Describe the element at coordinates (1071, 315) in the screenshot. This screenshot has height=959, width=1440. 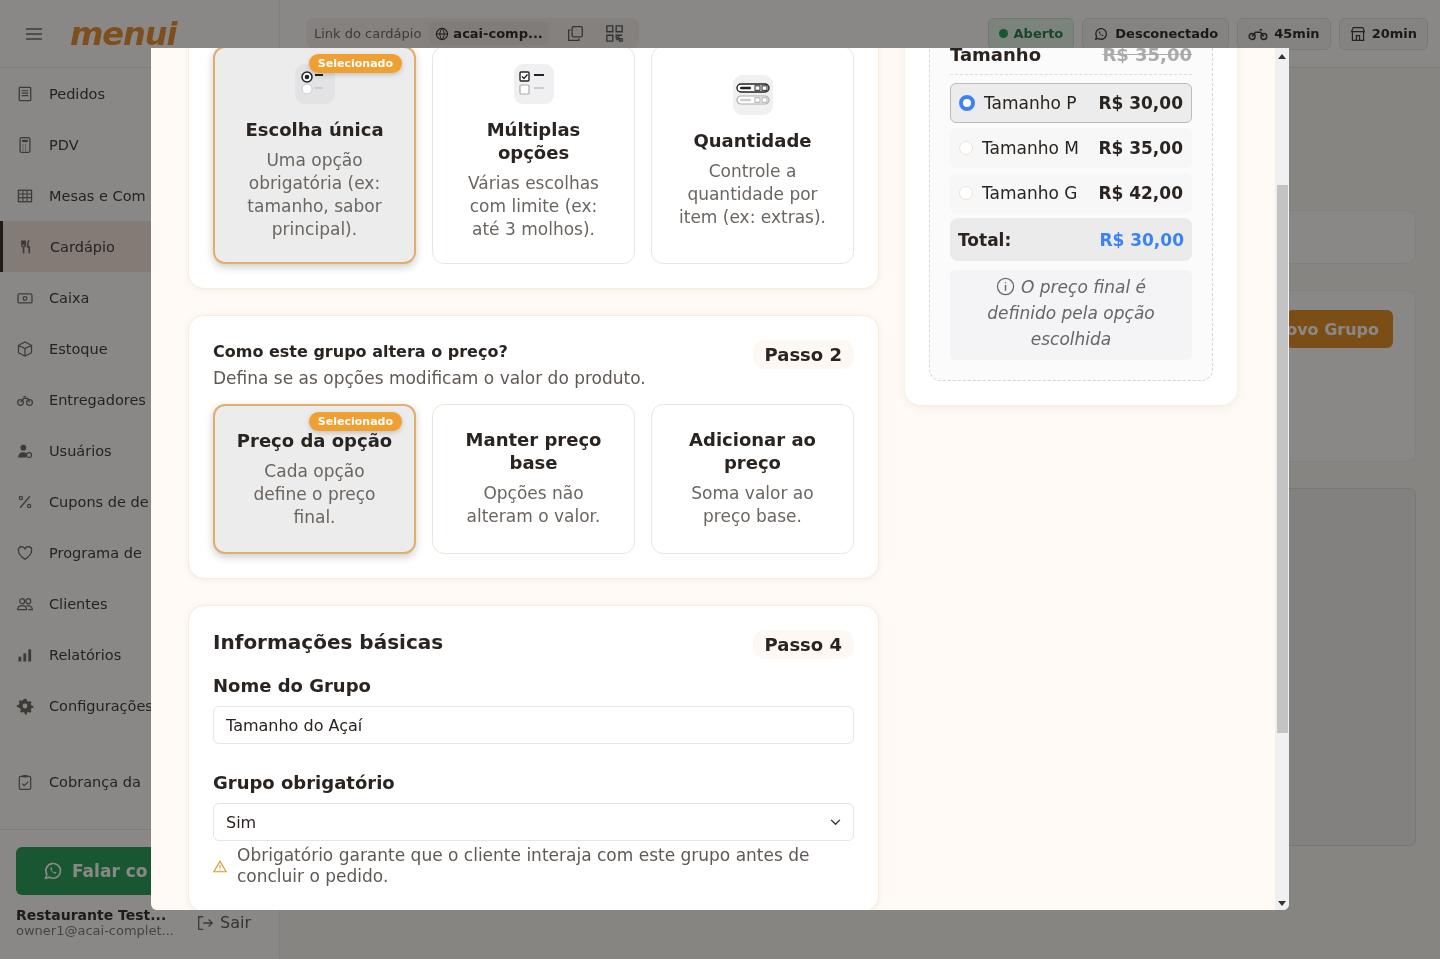
I see `price-note: O preço final é definido pela opção escolhida` at that location.